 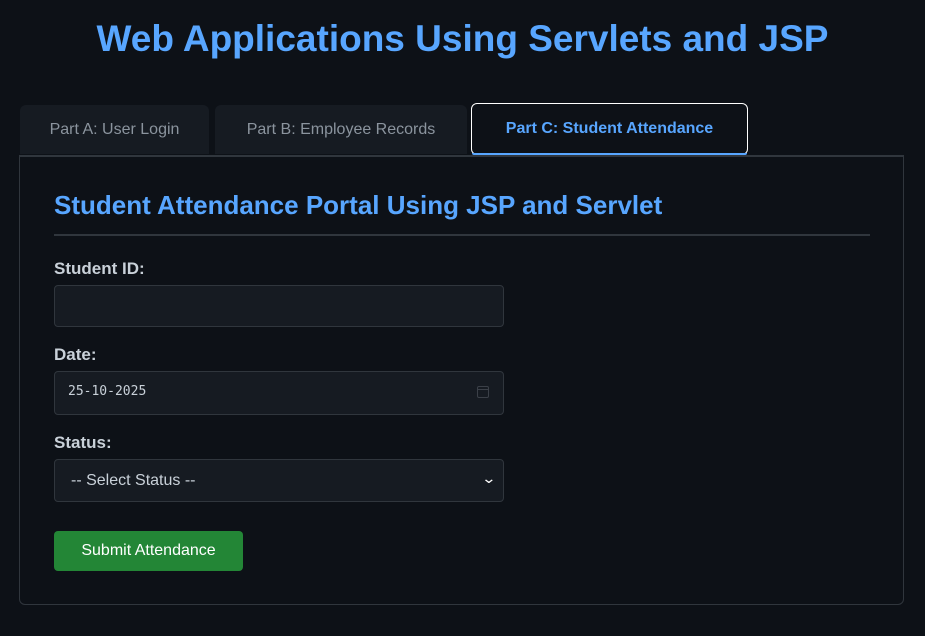 I want to click on student-id-input, so click(x=279, y=306).